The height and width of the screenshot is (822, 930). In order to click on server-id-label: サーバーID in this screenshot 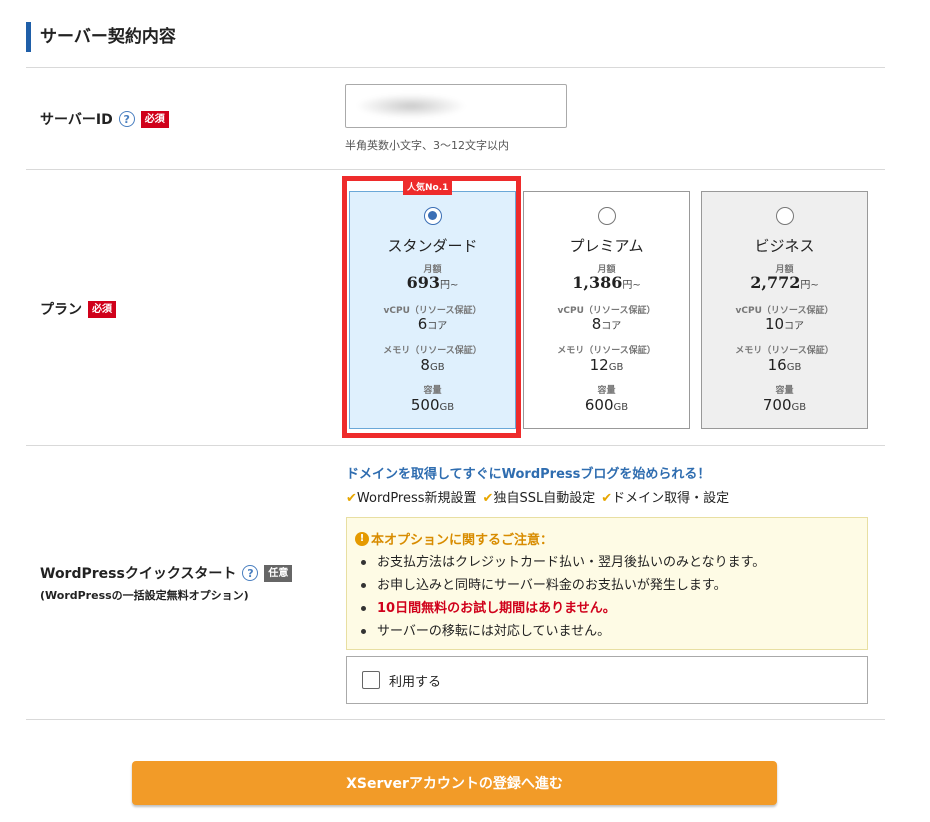, I will do `click(76, 120)`.